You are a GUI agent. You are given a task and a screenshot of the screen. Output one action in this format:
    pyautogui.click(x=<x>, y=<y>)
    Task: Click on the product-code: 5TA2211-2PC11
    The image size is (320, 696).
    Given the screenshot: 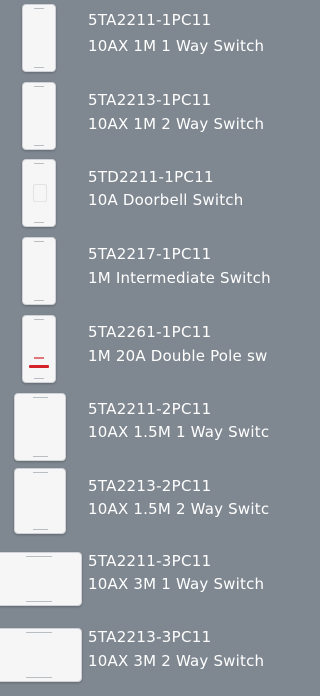 What is the action you would take?
    pyautogui.click(x=150, y=409)
    